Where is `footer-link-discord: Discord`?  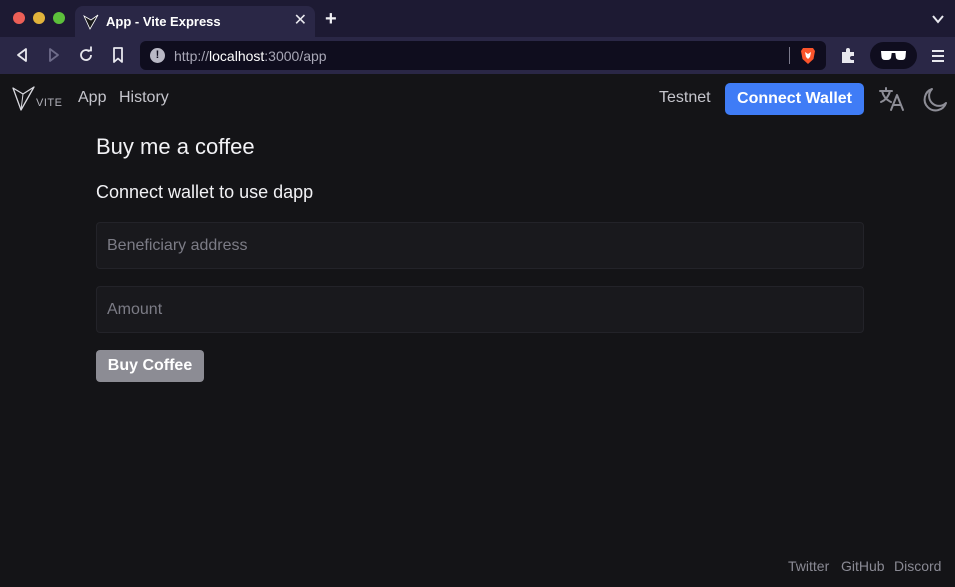
footer-link-discord: Discord is located at coordinates (917, 566).